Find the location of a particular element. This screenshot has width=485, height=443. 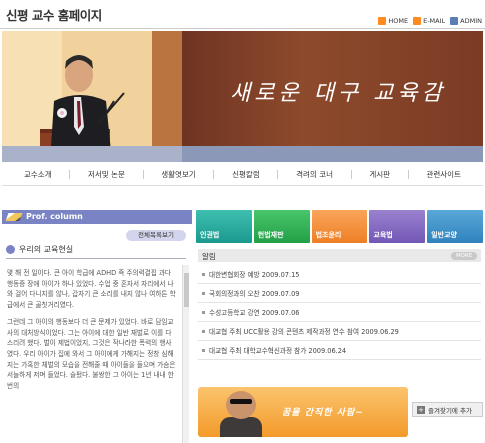

category-legal-ethics: 법조윤리 is located at coordinates (339, 226).